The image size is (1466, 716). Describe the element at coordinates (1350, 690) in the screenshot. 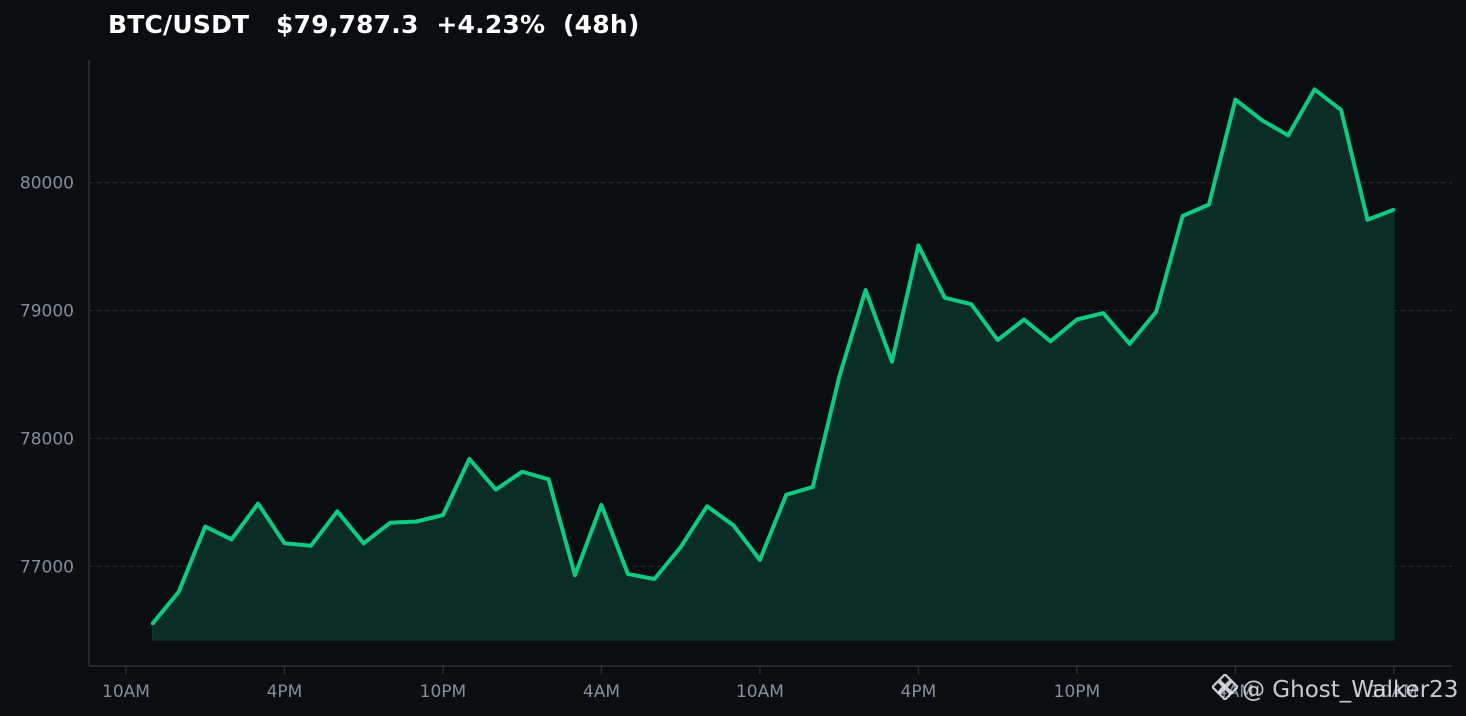

I see `watermark-text: @ Ghost_Walker23` at that location.